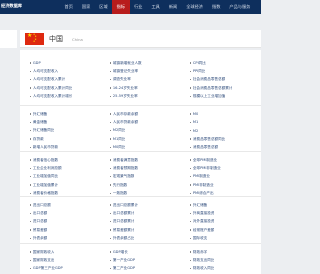  I want to click on indicator-link: 城镇新增就业人数, so click(140, 63).